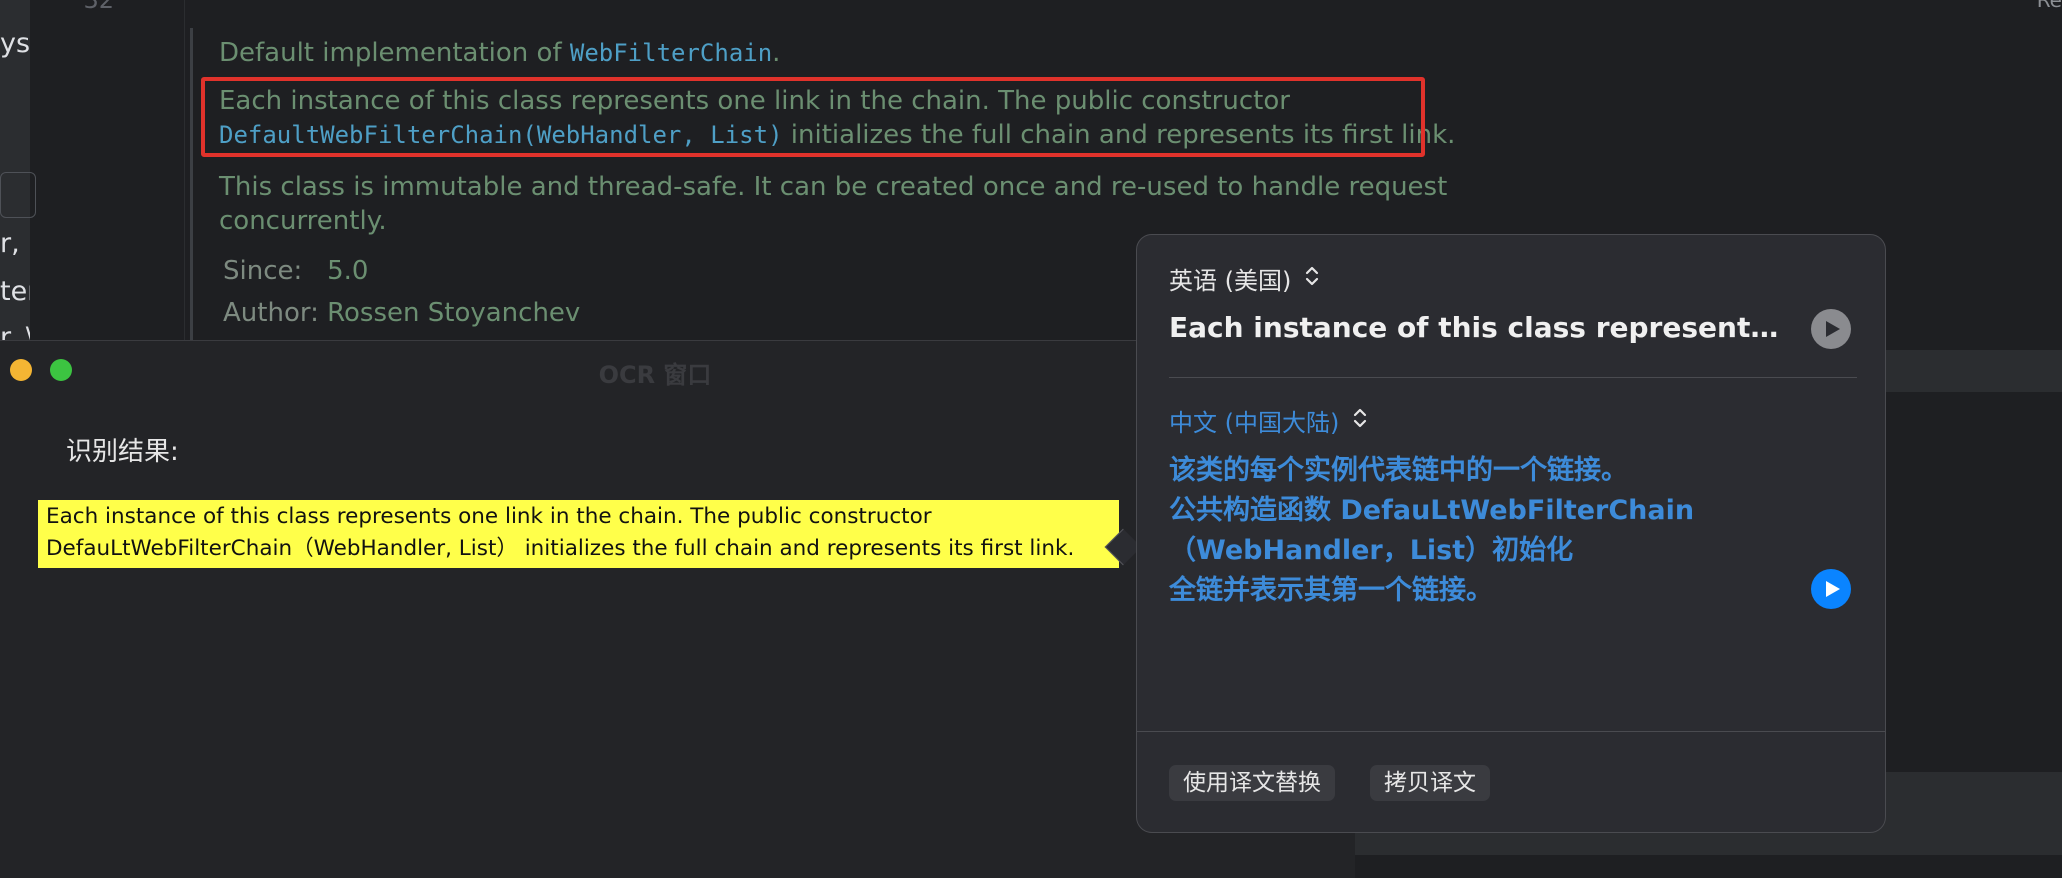 This screenshot has height=878, width=2062. What do you see at coordinates (303, 221) in the screenshot?
I see `doc-line: concurrently.` at bounding box center [303, 221].